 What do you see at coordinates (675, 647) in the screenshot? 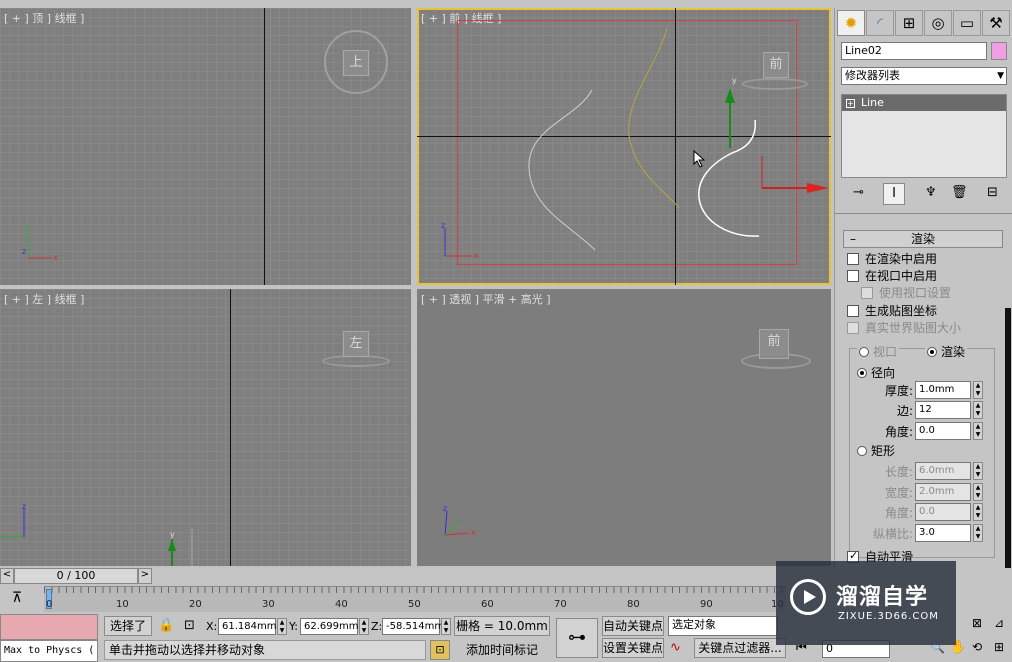
I see `curve-icon: ∿` at bounding box center [675, 647].